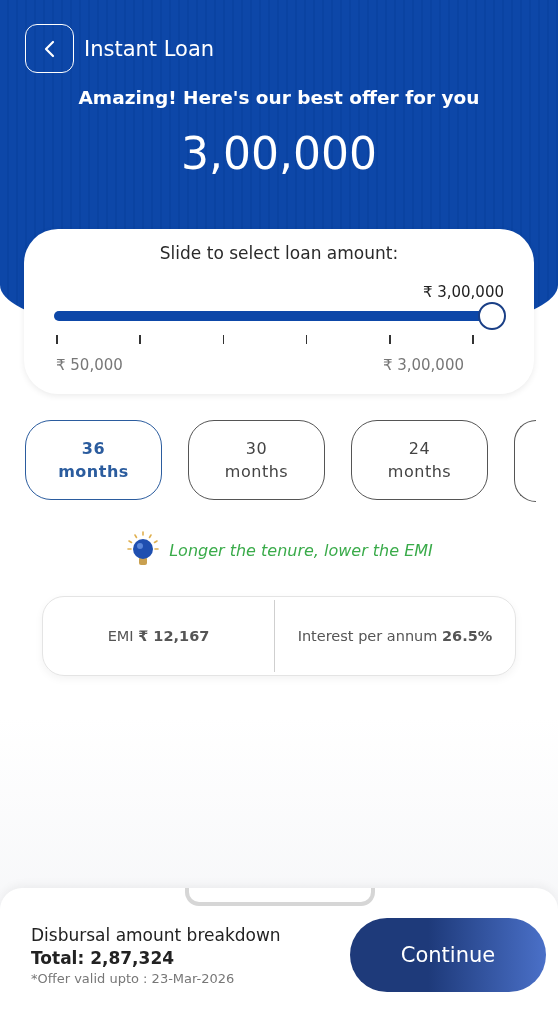 This screenshot has height=1024, width=558. I want to click on continue-button: Continue, so click(448, 955).